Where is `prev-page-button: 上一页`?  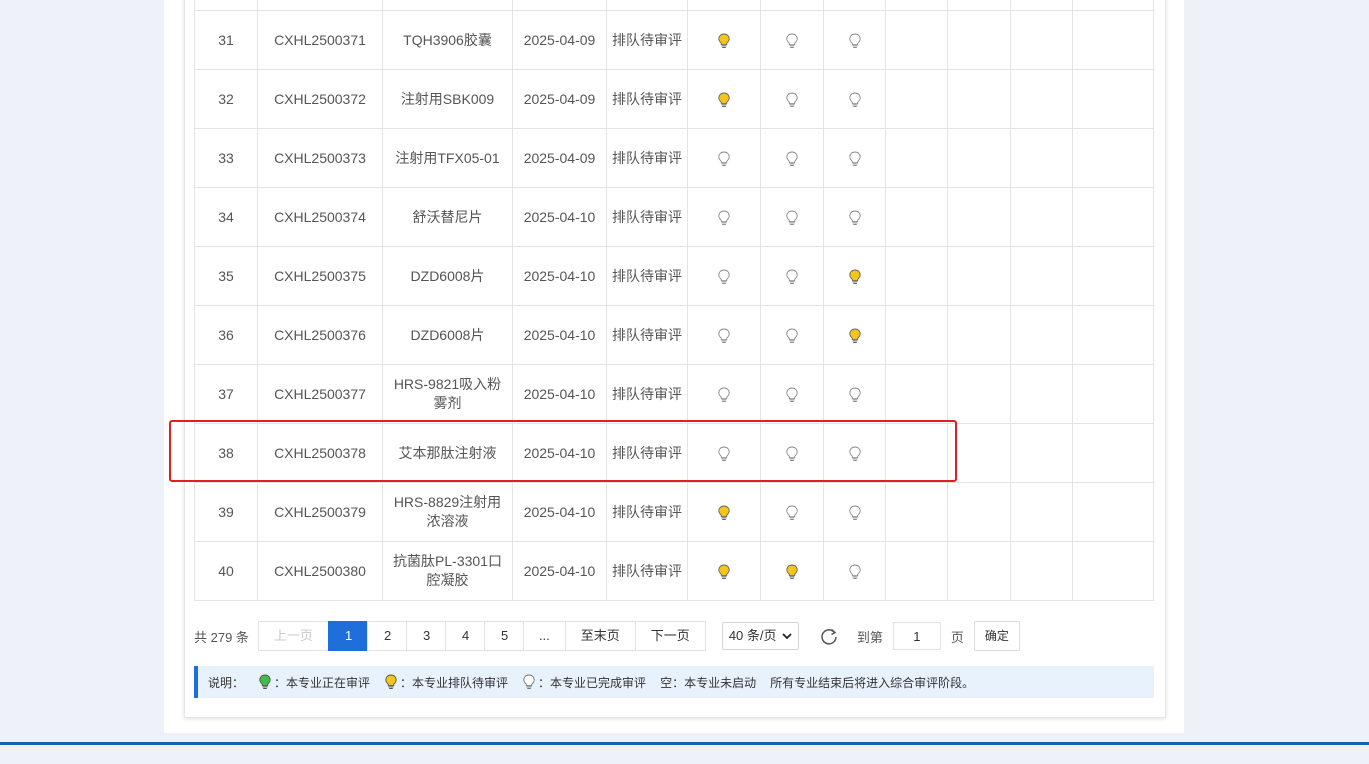 prev-page-button: 上一页 is located at coordinates (293, 636).